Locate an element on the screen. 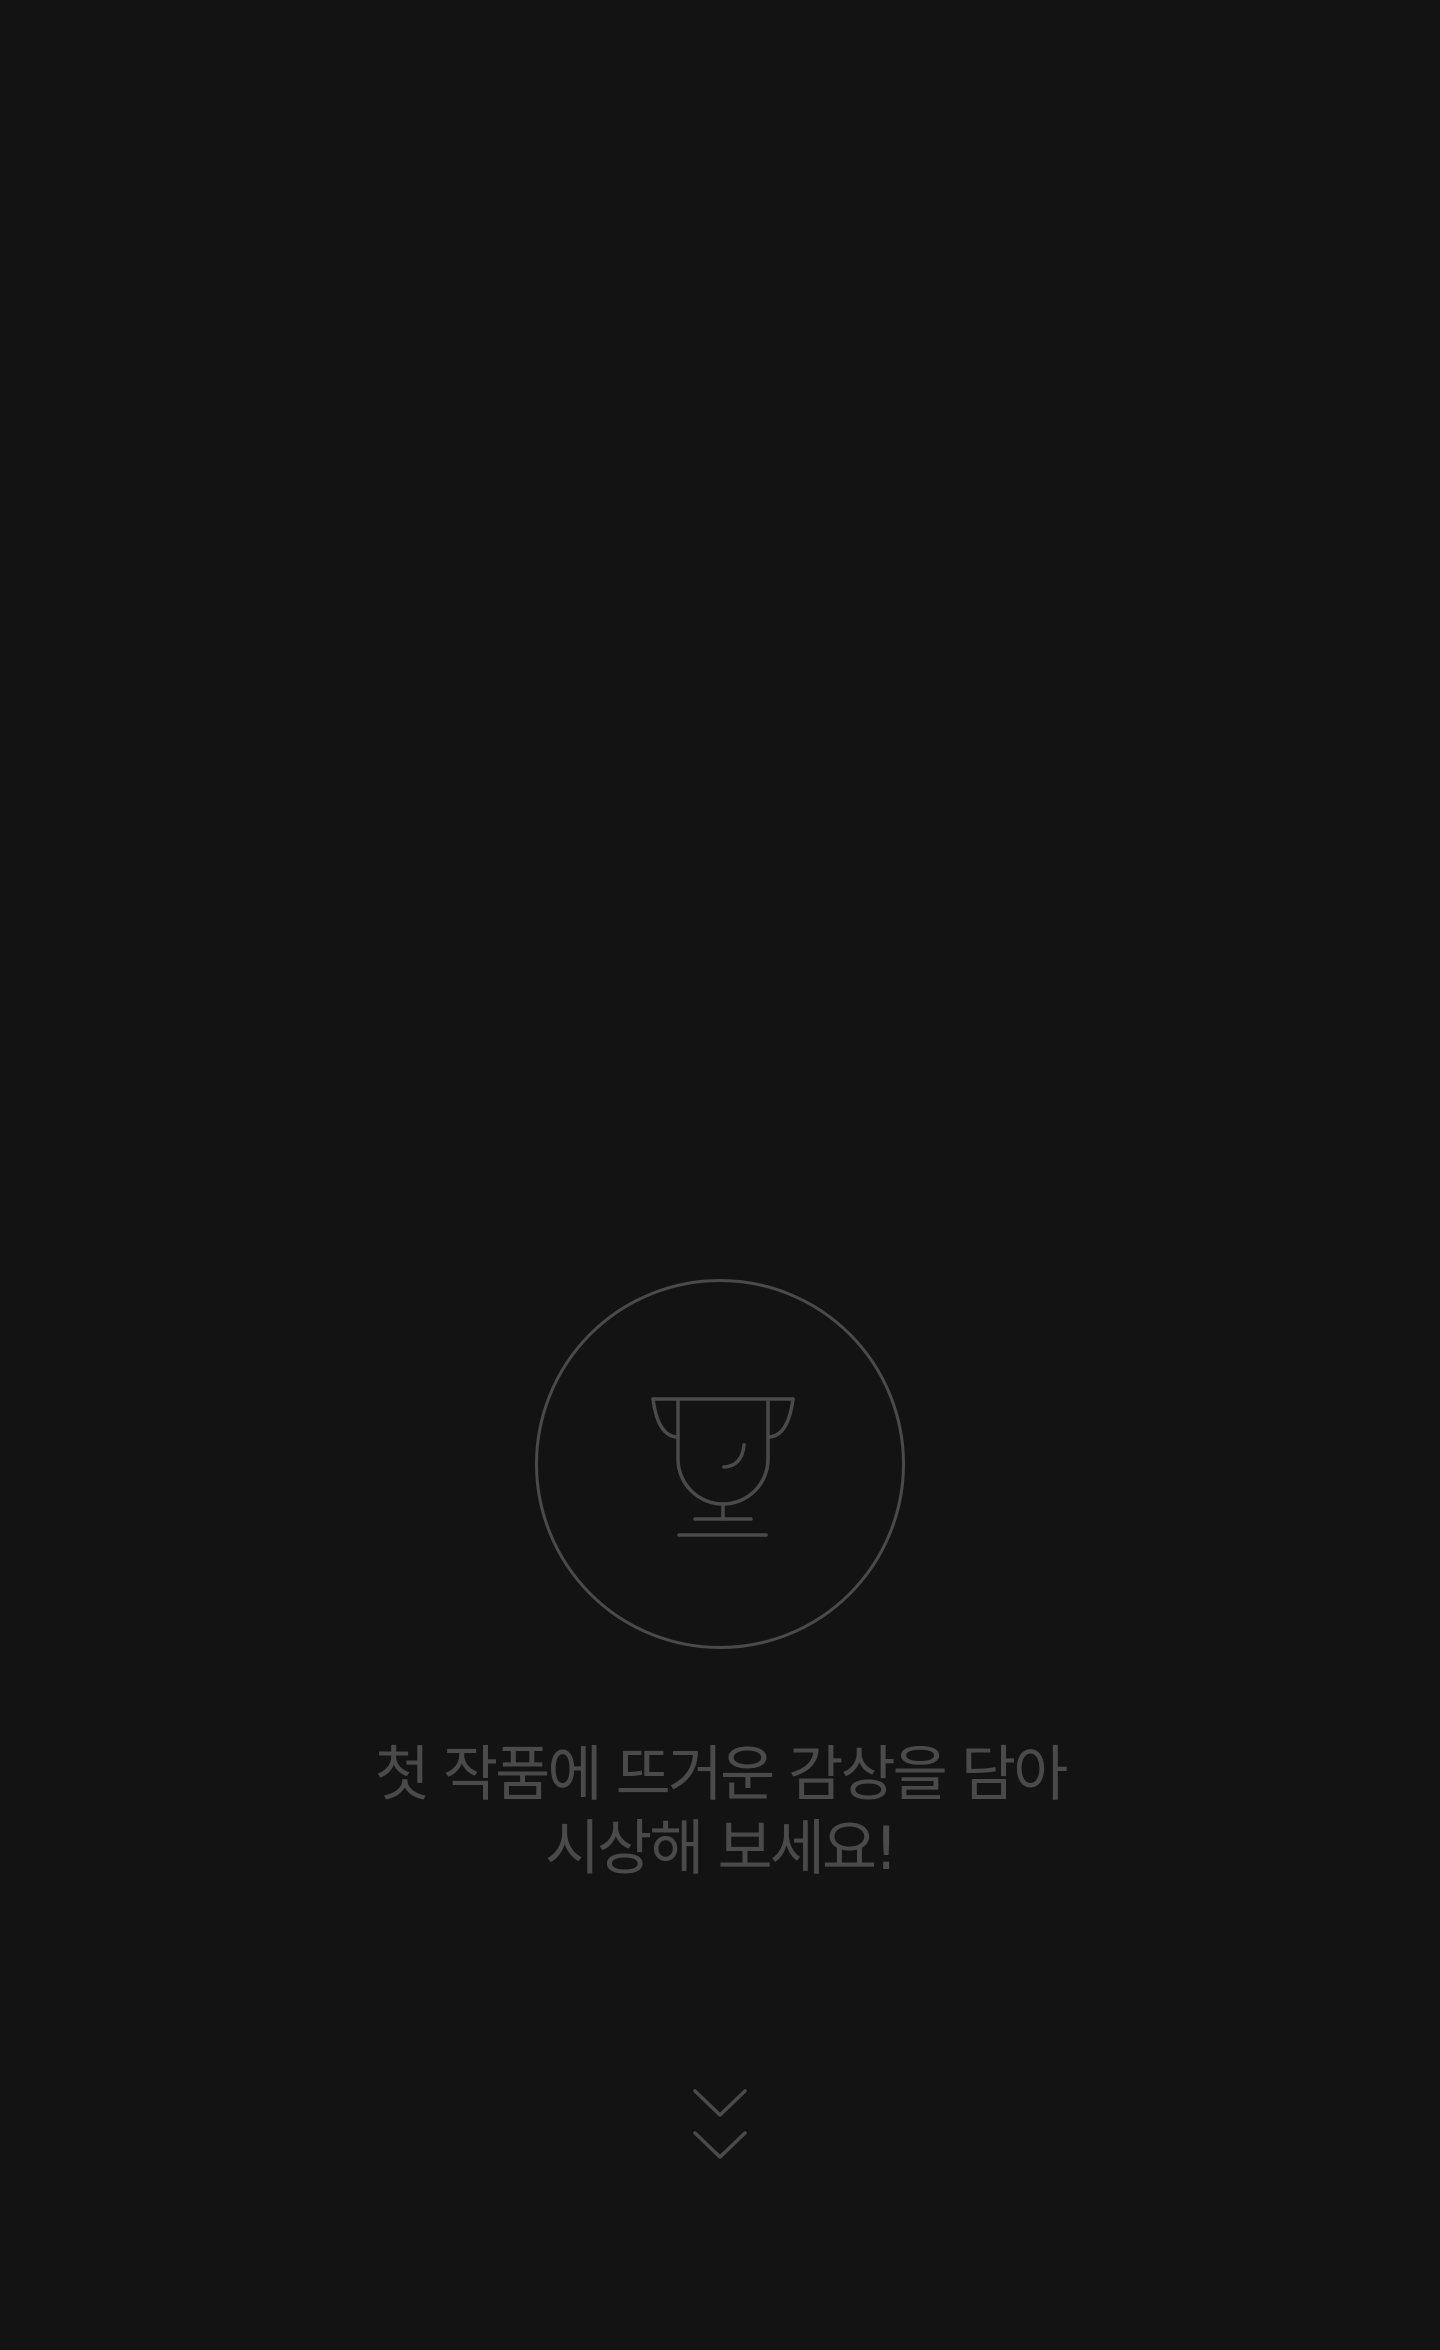 This screenshot has width=1440, height=2350. scroll-down-button is located at coordinates (720, 2125).